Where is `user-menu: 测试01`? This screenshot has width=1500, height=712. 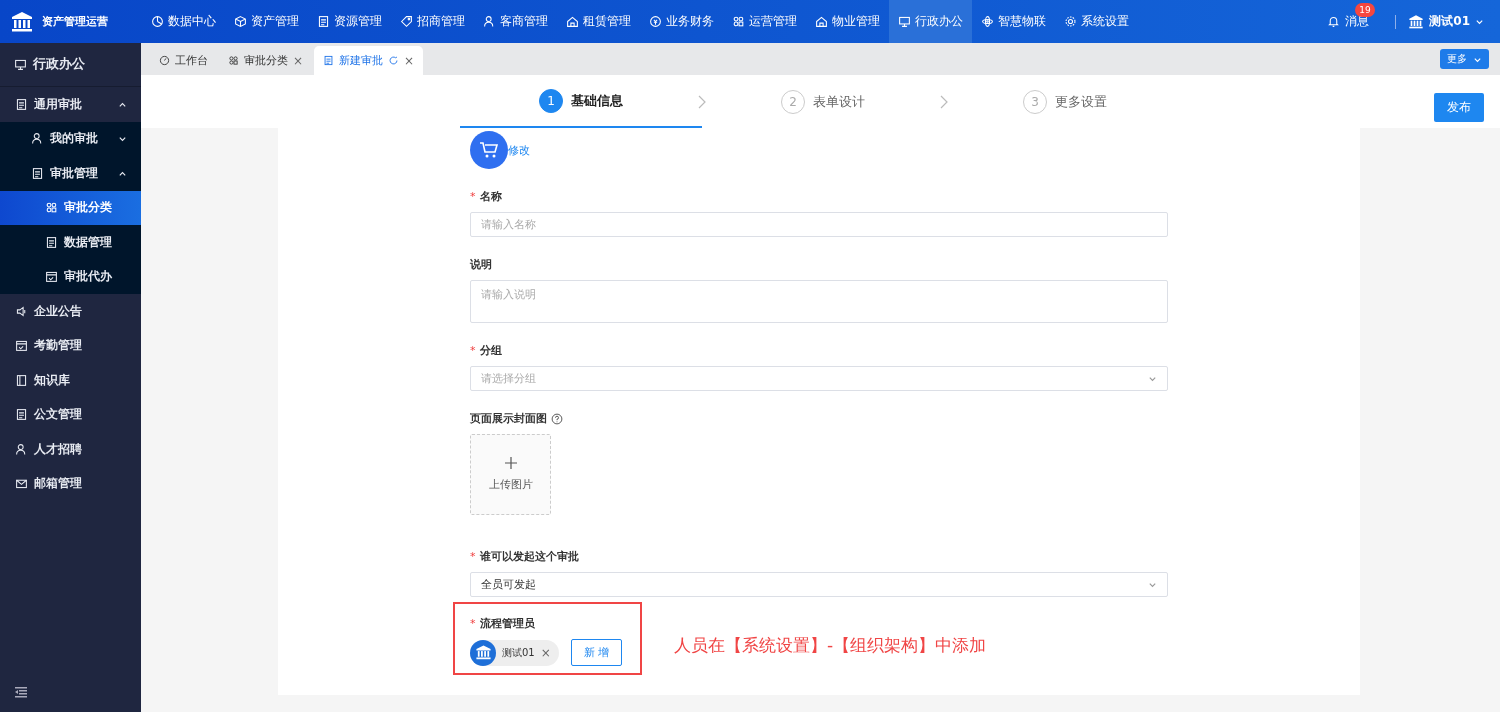
user-menu: 测试01 is located at coordinates (1446, 21).